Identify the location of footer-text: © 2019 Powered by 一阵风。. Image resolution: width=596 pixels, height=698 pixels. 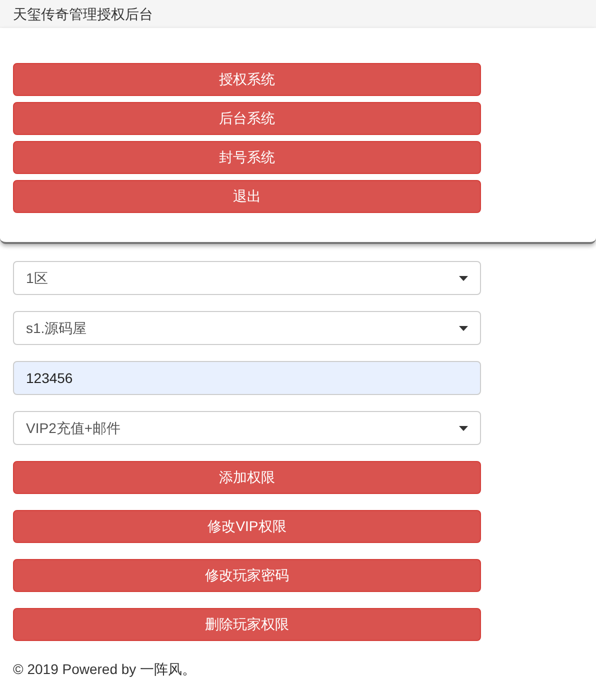
(105, 669).